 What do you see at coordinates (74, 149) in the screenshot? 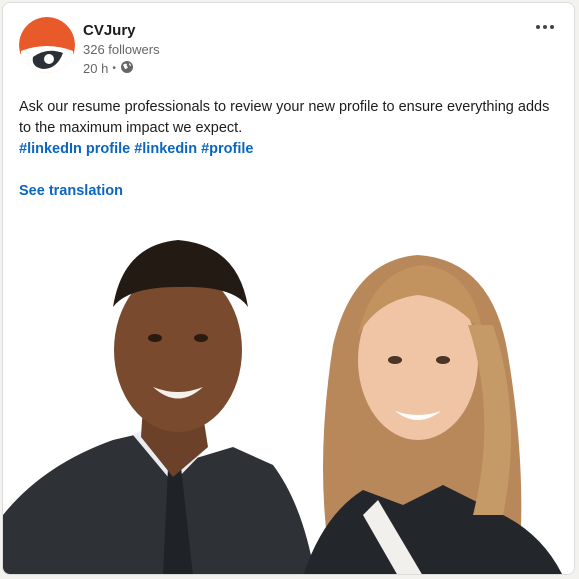
I see `hashtag-linkedin-profile: #linkedIn profile` at bounding box center [74, 149].